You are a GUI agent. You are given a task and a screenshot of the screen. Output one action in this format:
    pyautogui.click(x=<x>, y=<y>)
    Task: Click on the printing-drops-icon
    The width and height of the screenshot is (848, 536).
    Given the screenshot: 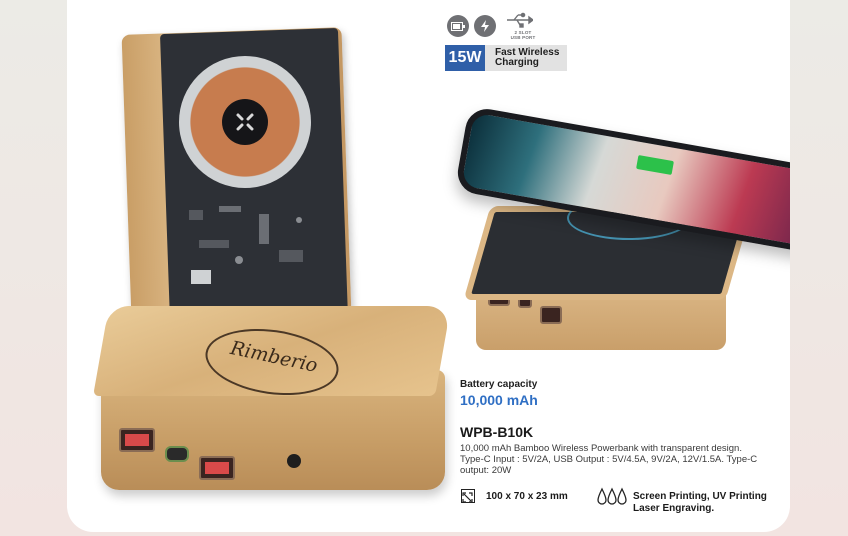 What is the action you would take?
    pyautogui.click(x=612, y=496)
    